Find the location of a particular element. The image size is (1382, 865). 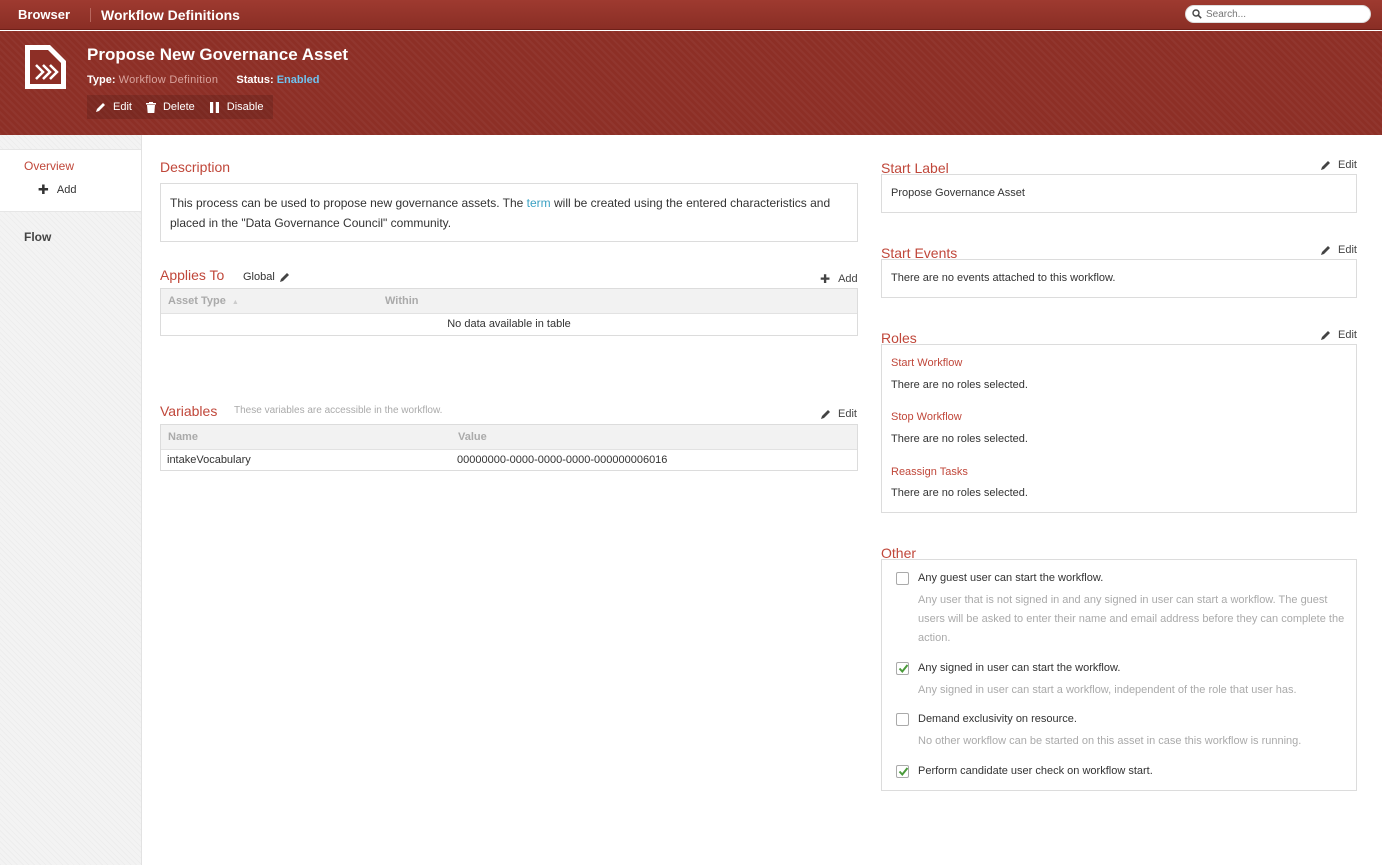

breadcrumb-workflow-definitions: Workflow Definitions is located at coordinates (170, 15).